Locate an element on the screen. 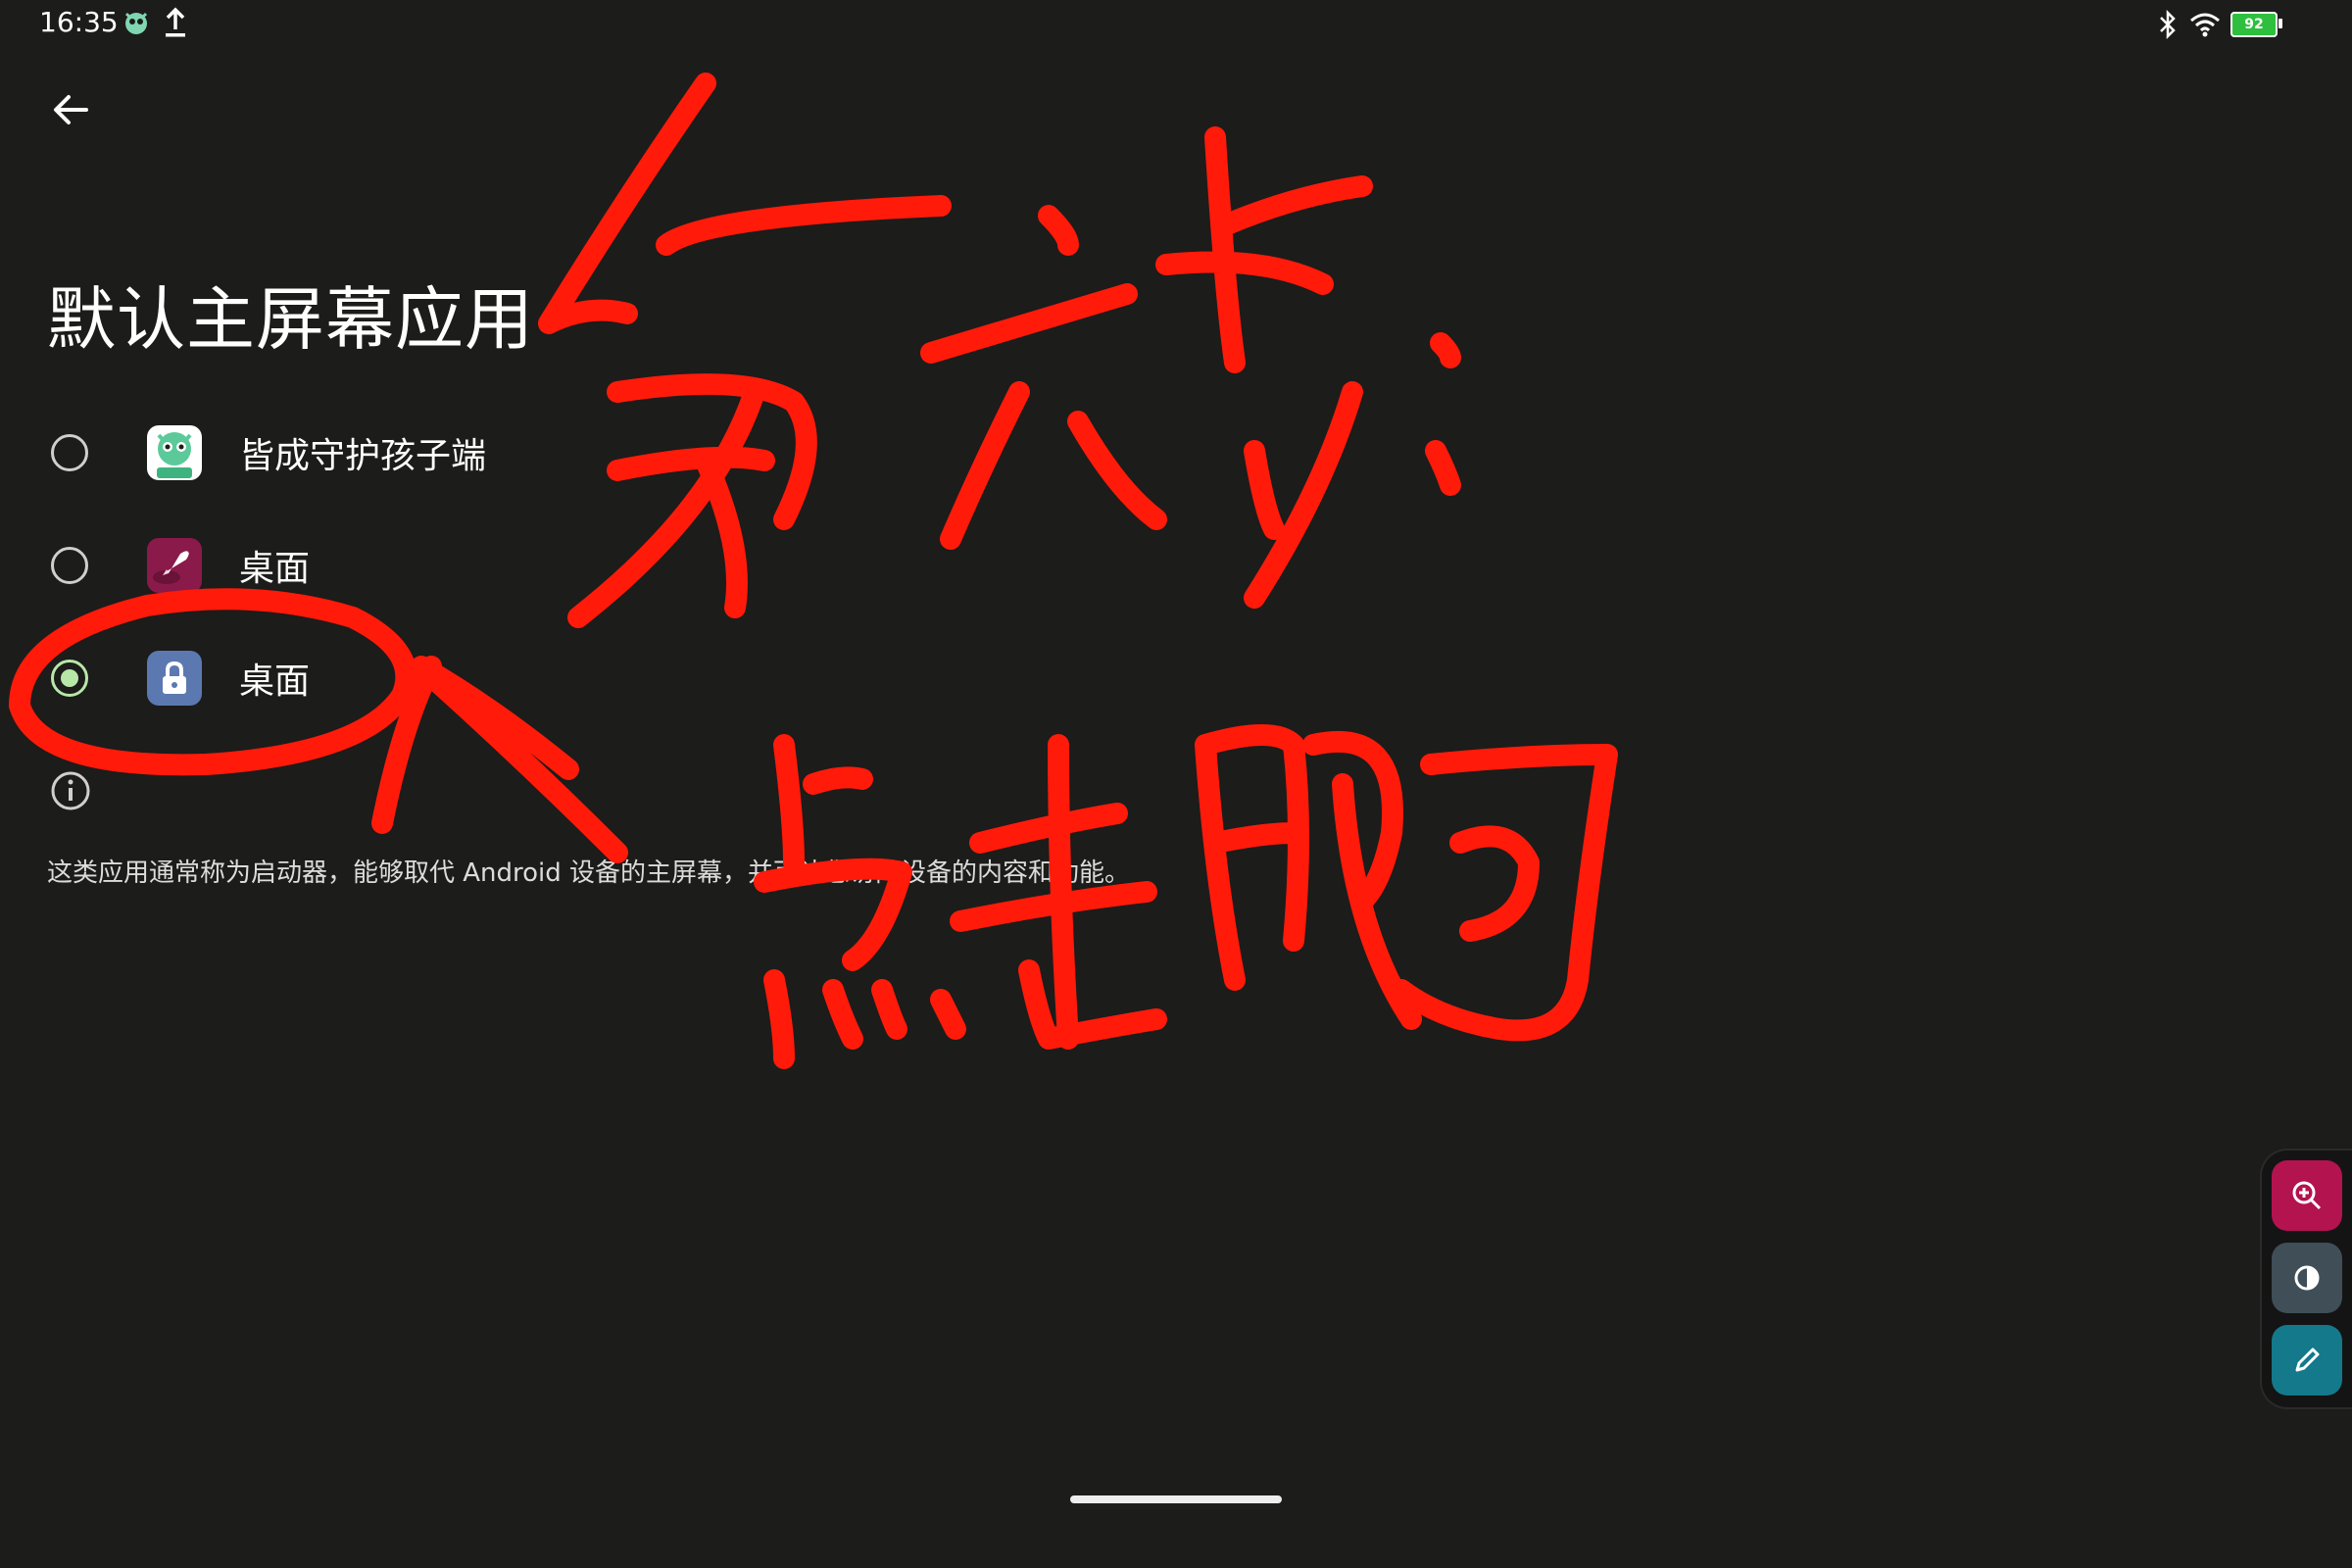 The image size is (2352, 1568). child-guard-icon is located at coordinates (136, 23).